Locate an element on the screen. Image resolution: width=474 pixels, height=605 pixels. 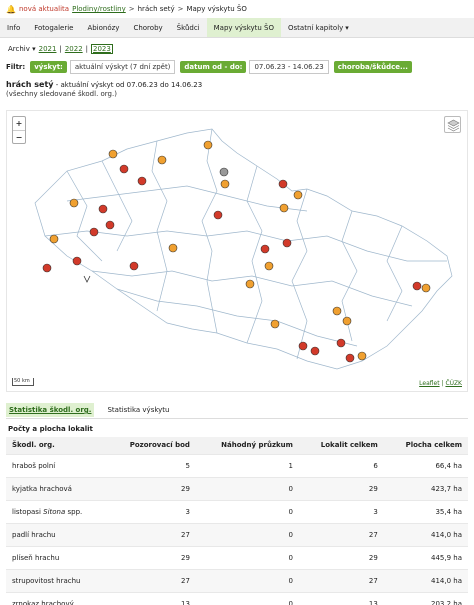
organism-name: listopasi Sitona spp. is located at coordinates (57, 511).